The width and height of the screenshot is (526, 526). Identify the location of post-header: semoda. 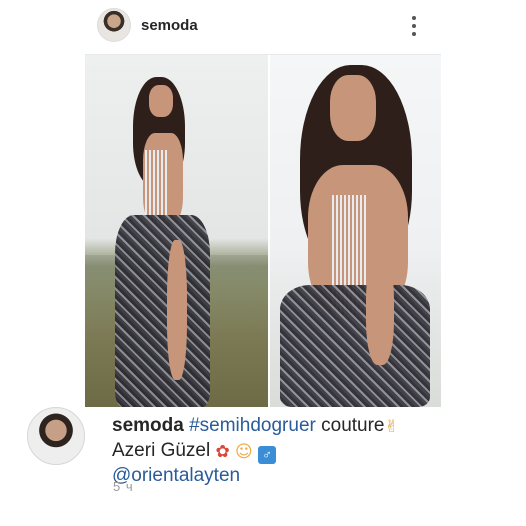
(263, 27).